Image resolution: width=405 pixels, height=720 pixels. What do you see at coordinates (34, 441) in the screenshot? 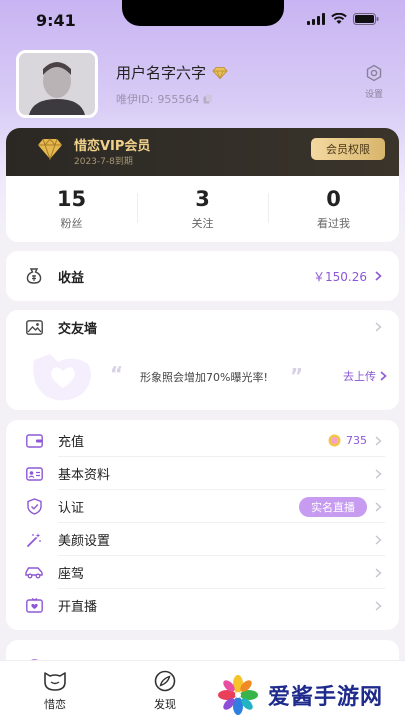
I see `wallet-icon` at bounding box center [34, 441].